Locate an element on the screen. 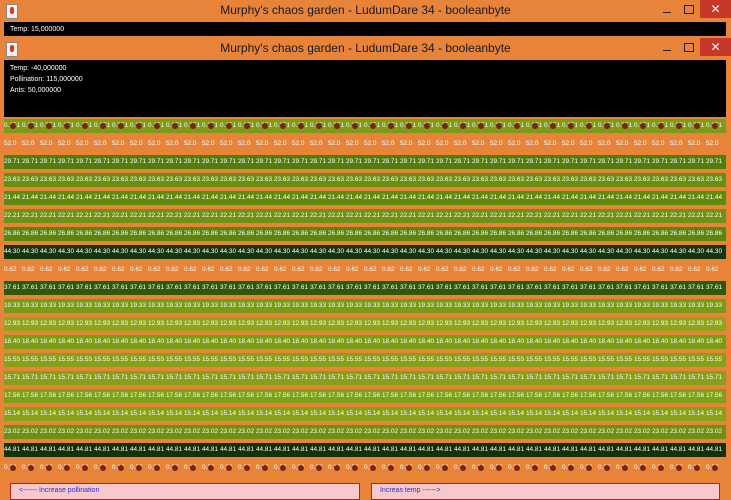 The height and width of the screenshot is (500, 731). garden-cell: 15.55 is located at coordinates (373, 360).